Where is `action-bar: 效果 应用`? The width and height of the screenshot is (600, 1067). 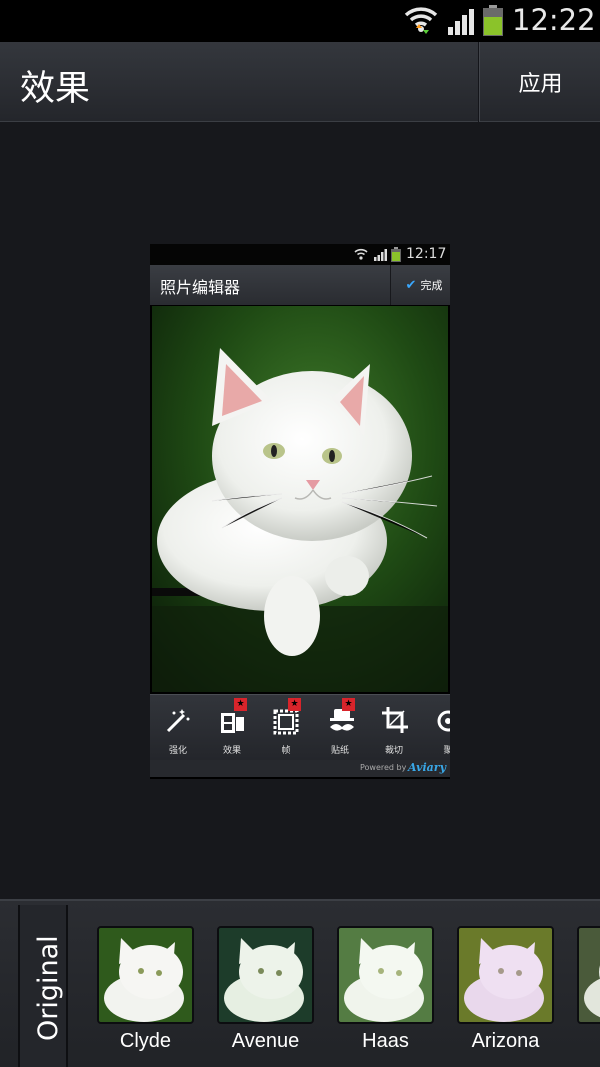
action-bar: 效果 应用 is located at coordinates (300, 82).